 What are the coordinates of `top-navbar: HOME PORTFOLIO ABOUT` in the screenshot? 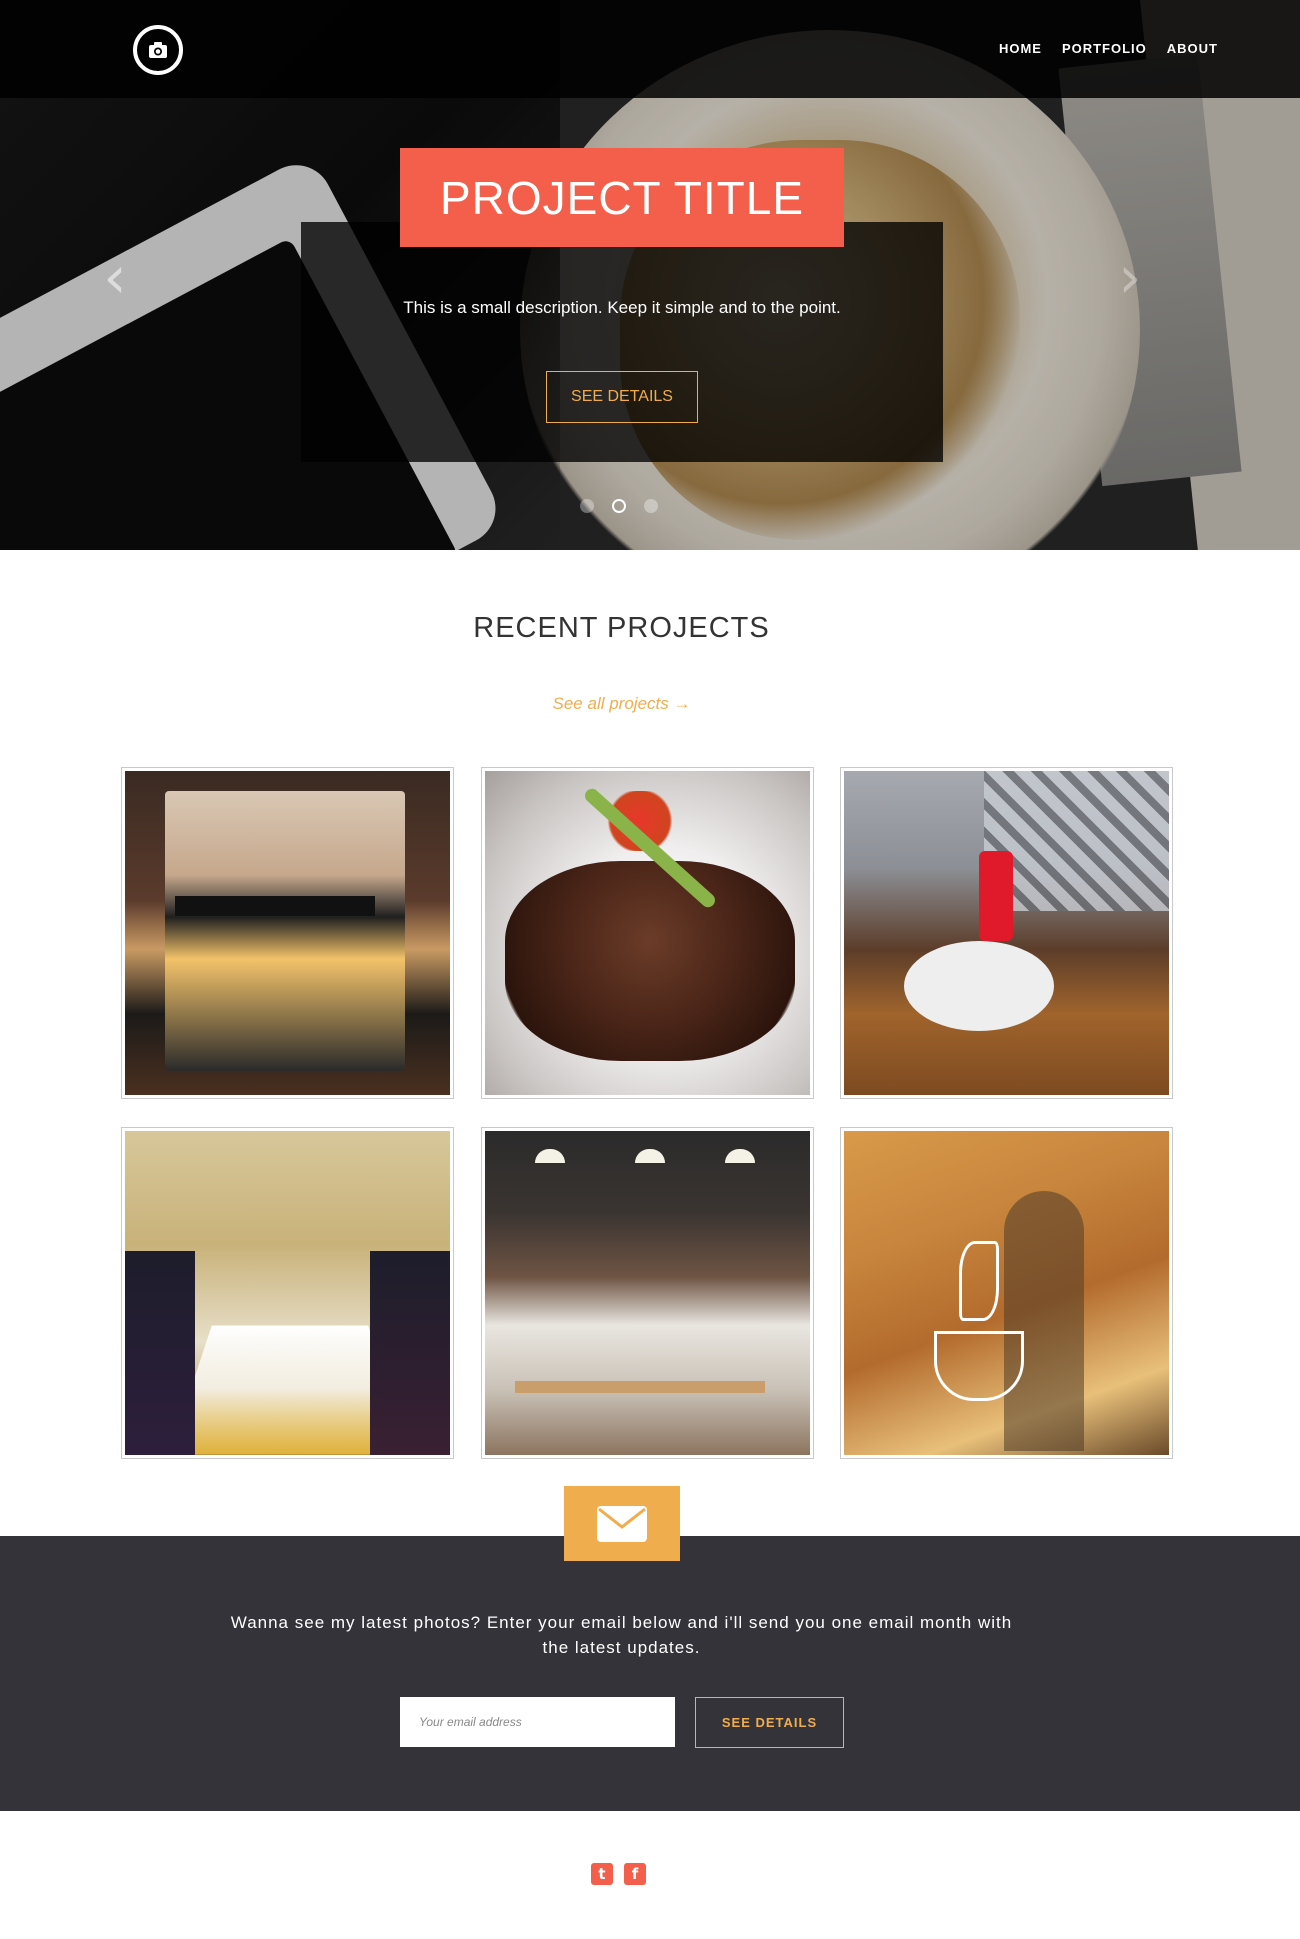 It's located at (650, 49).